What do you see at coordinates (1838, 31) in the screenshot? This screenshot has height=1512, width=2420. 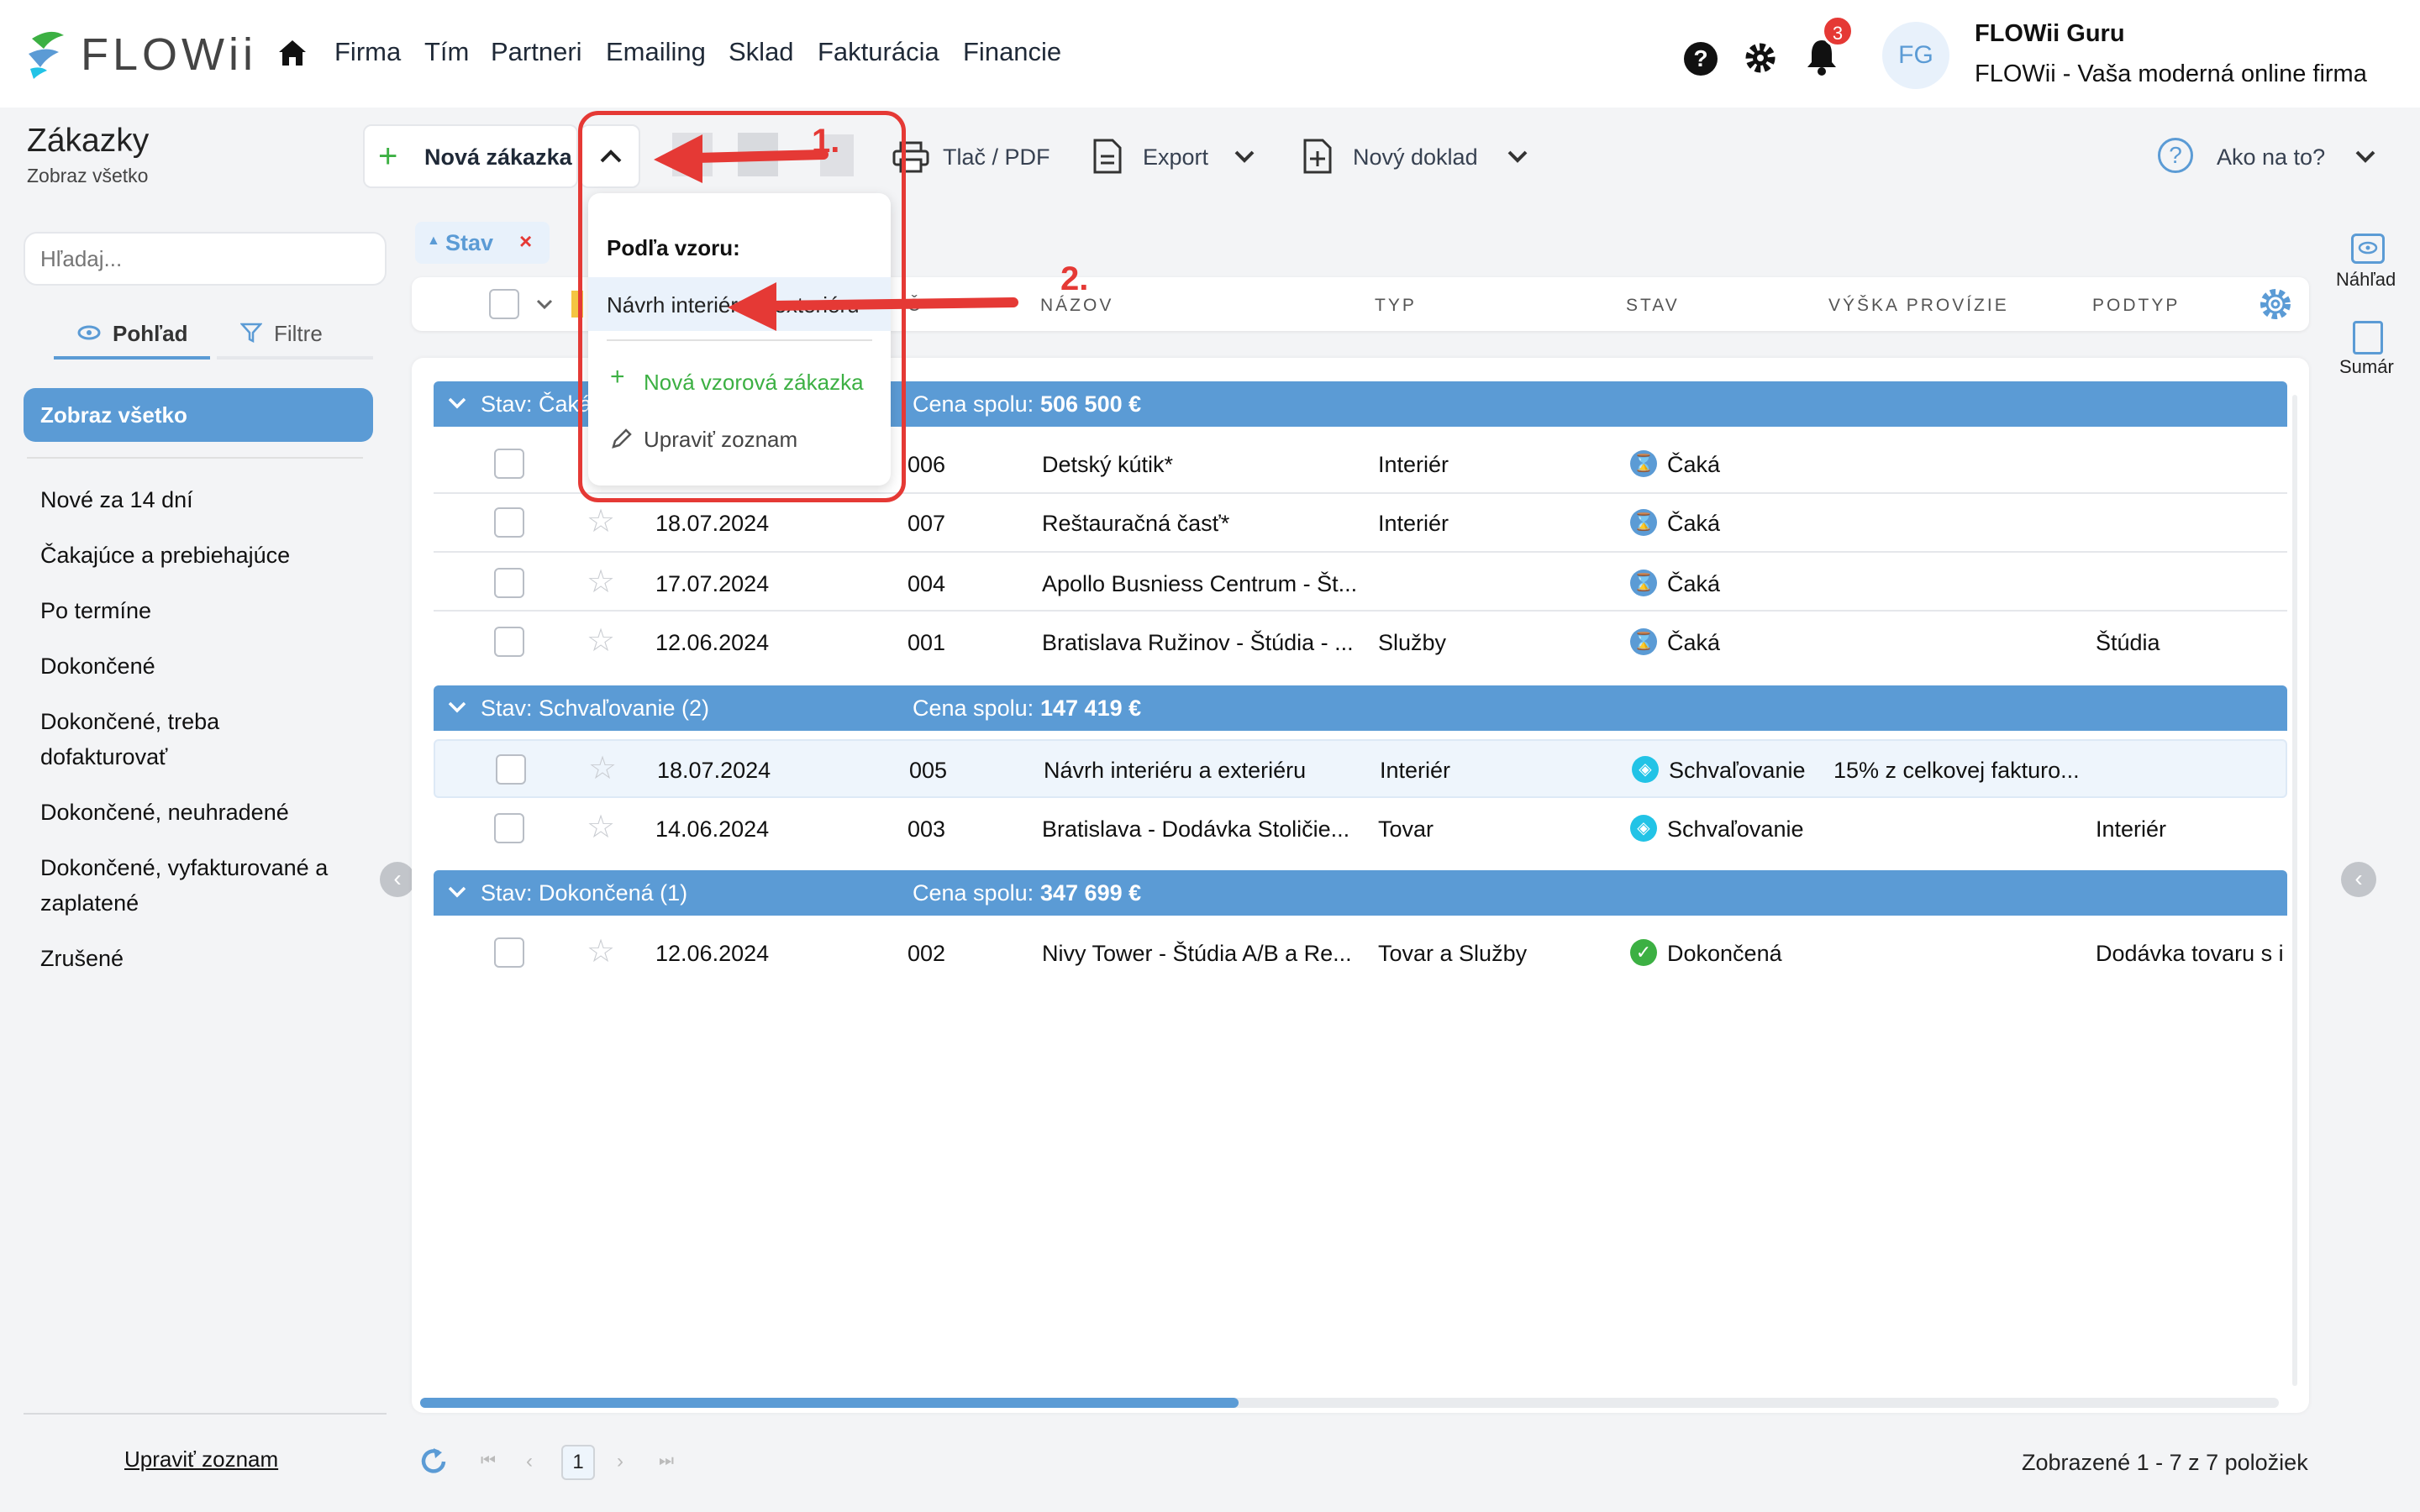 I see `notification-badge: 3` at bounding box center [1838, 31].